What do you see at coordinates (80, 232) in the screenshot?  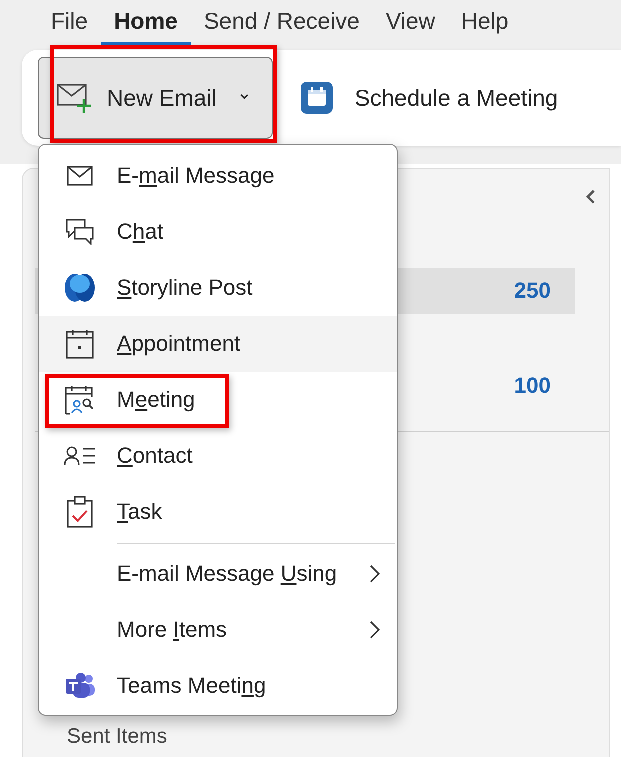 I see `chat-bubbles-icon` at bounding box center [80, 232].